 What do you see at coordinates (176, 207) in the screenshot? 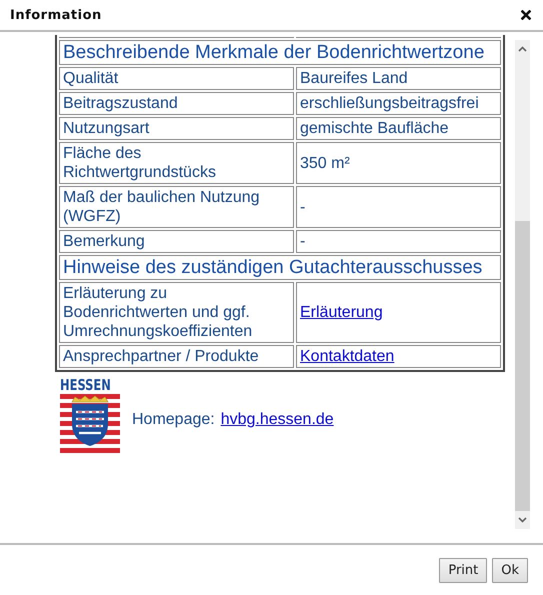
I see `table-cell: Maß der baulichen Nutzung (WGFZ)` at bounding box center [176, 207].